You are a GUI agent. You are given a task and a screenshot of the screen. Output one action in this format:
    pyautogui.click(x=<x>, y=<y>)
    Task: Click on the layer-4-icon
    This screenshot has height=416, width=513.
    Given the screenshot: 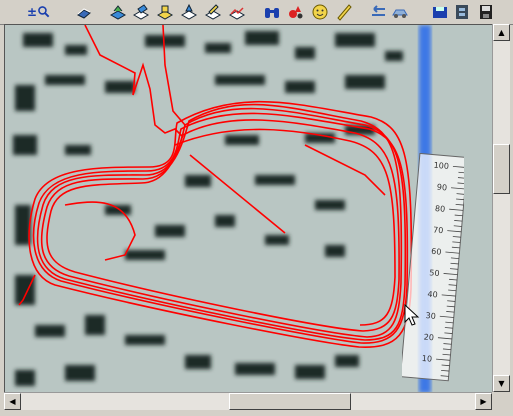 What is the action you would take?
    pyautogui.click(x=189, y=12)
    